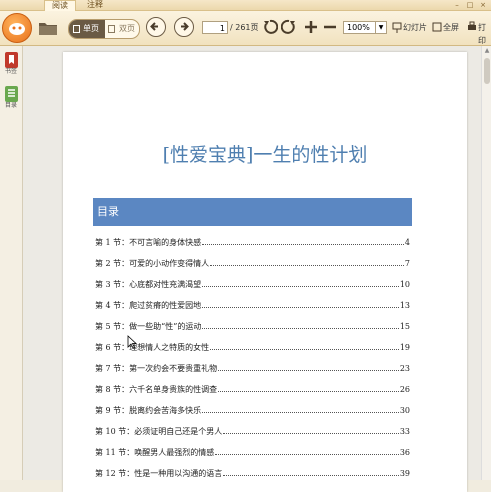 Image resolution: width=491 pixels, height=492 pixels. Describe the element at coordinates (404, 389) in the screenshot. I see `toc-entry-page: 26` at that location.